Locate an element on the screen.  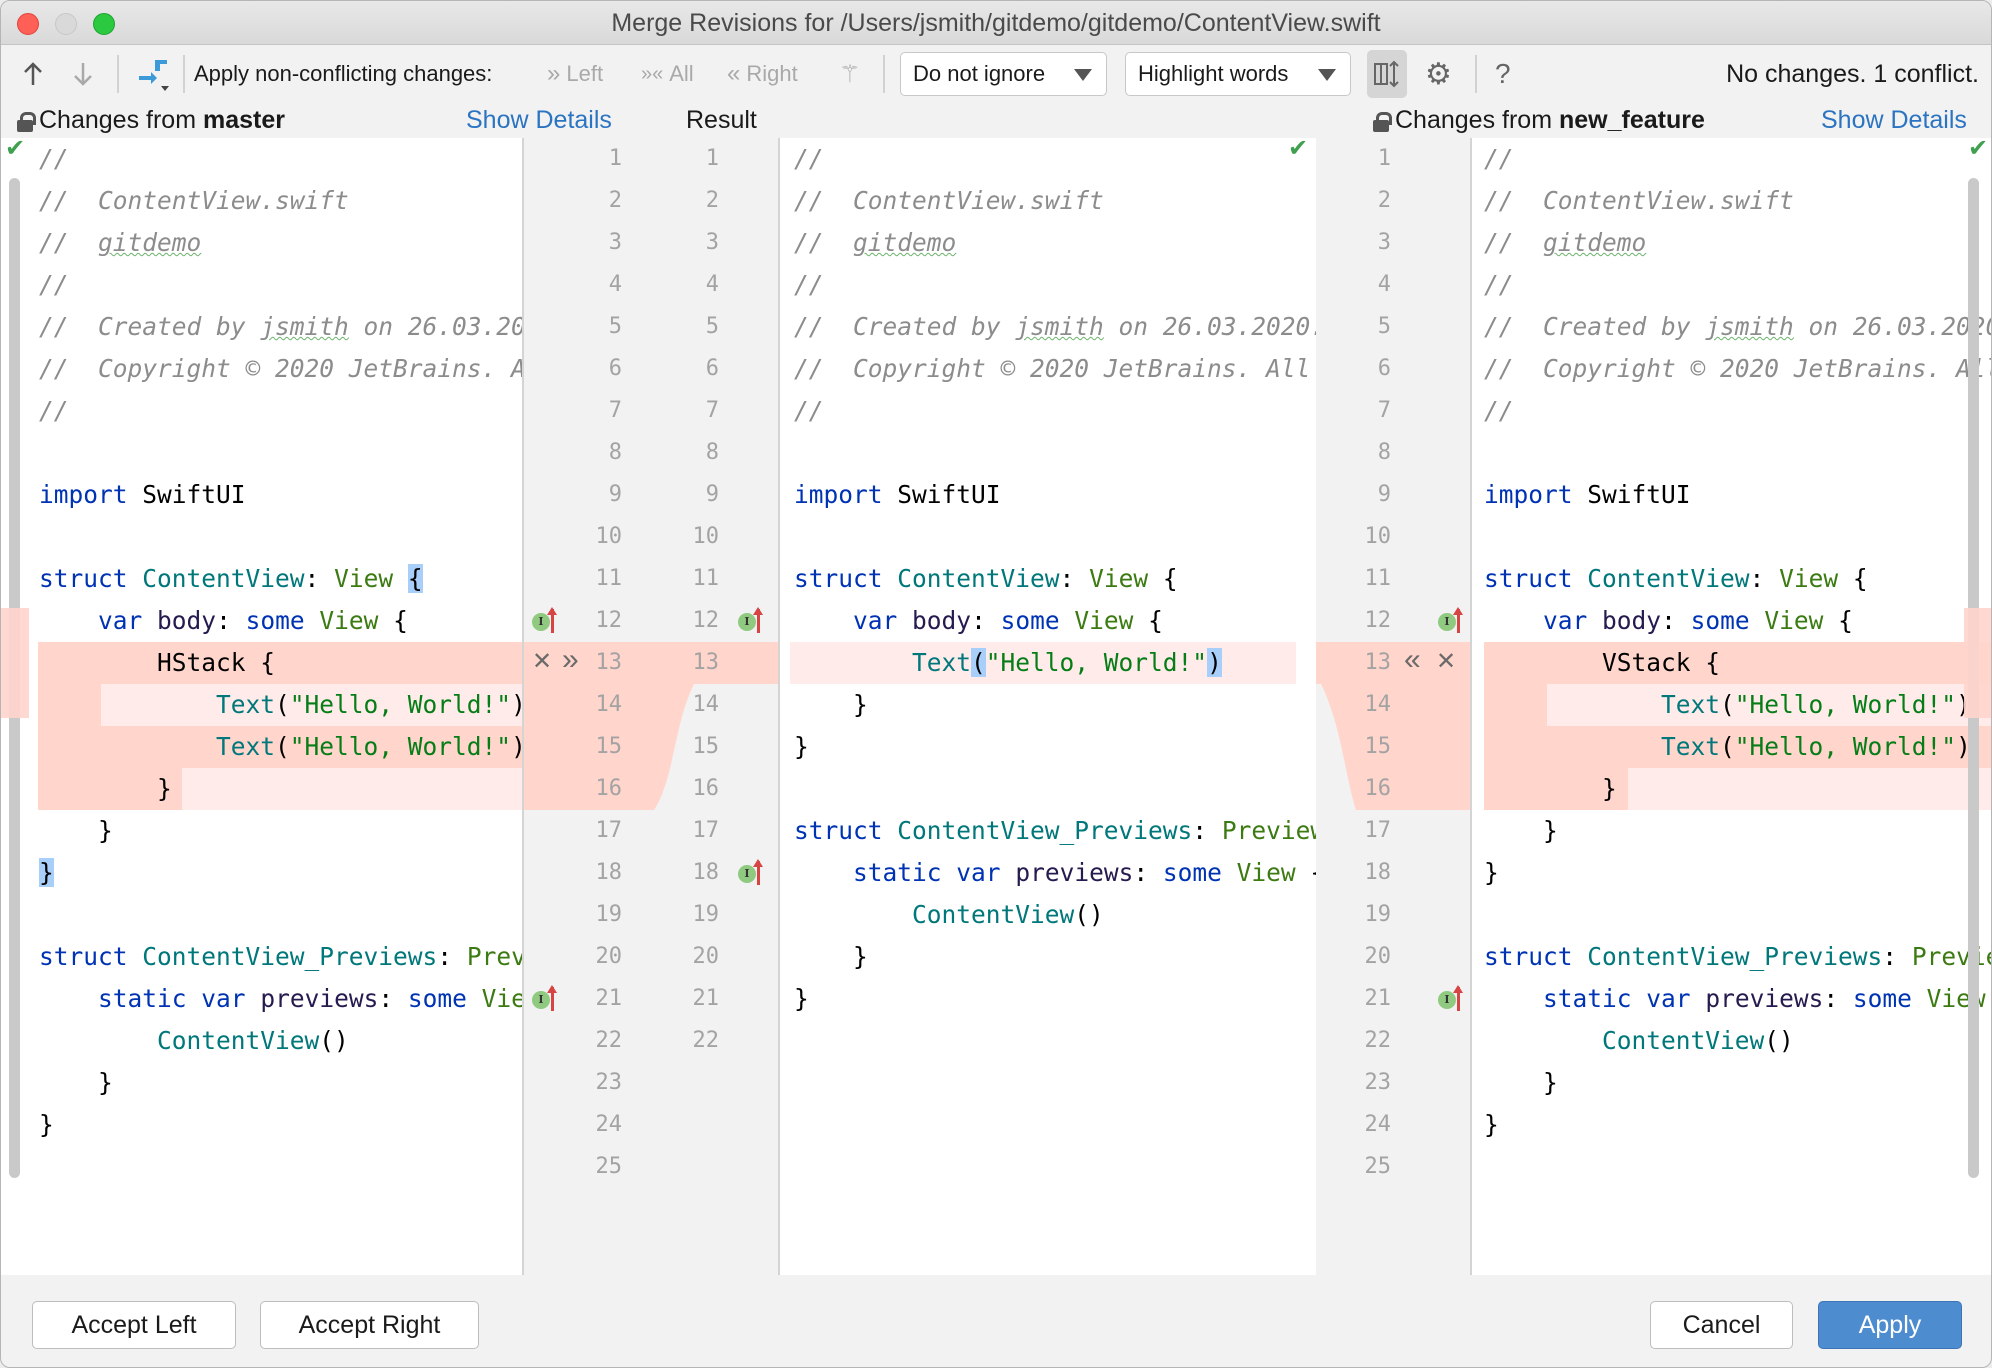
apply-right-button: « Right is located at coordinates (762, 74).